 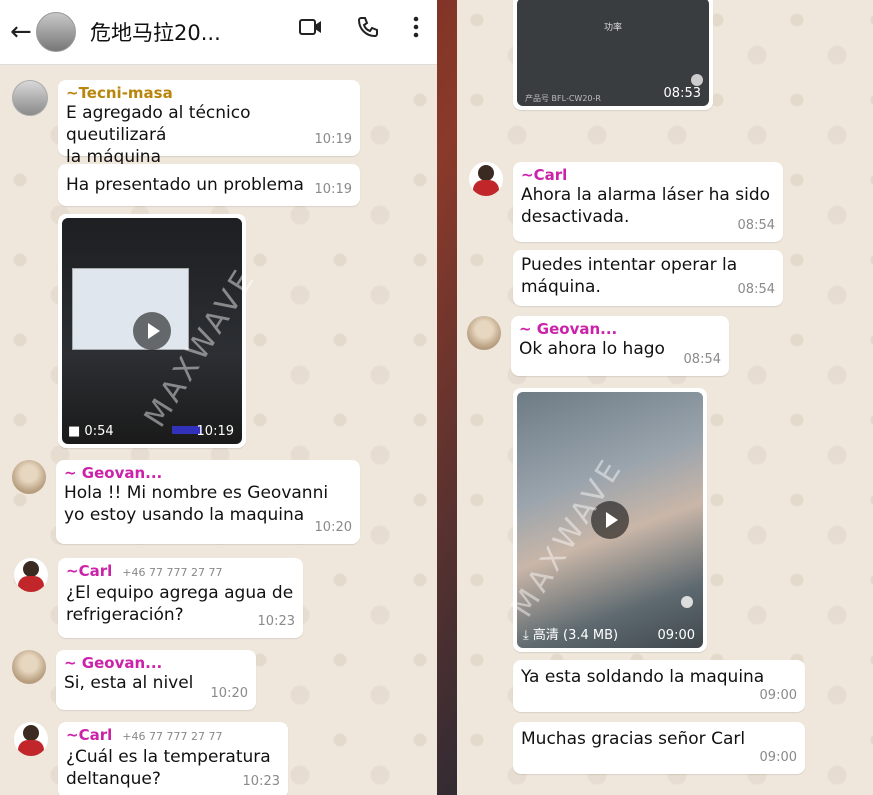 I want to click on video-message: ⤓ 高清 (3.4 MB) 09:00, so click(x=610, y=520).